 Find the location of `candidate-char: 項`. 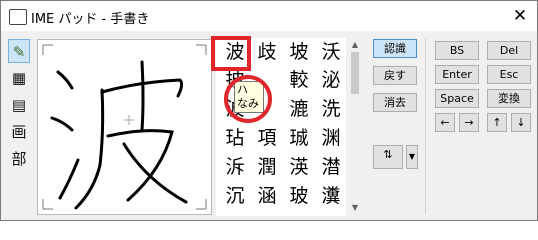

candidate-char: 項 is located at coordinates (267, 138).